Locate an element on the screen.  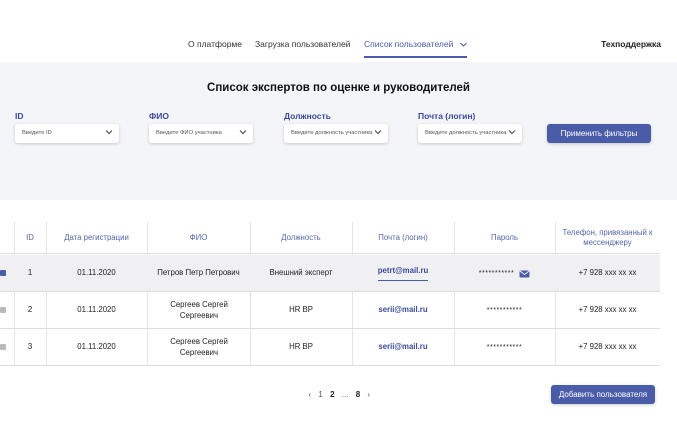
nav-support: Техподдержка is located at coordinates (631, 44).